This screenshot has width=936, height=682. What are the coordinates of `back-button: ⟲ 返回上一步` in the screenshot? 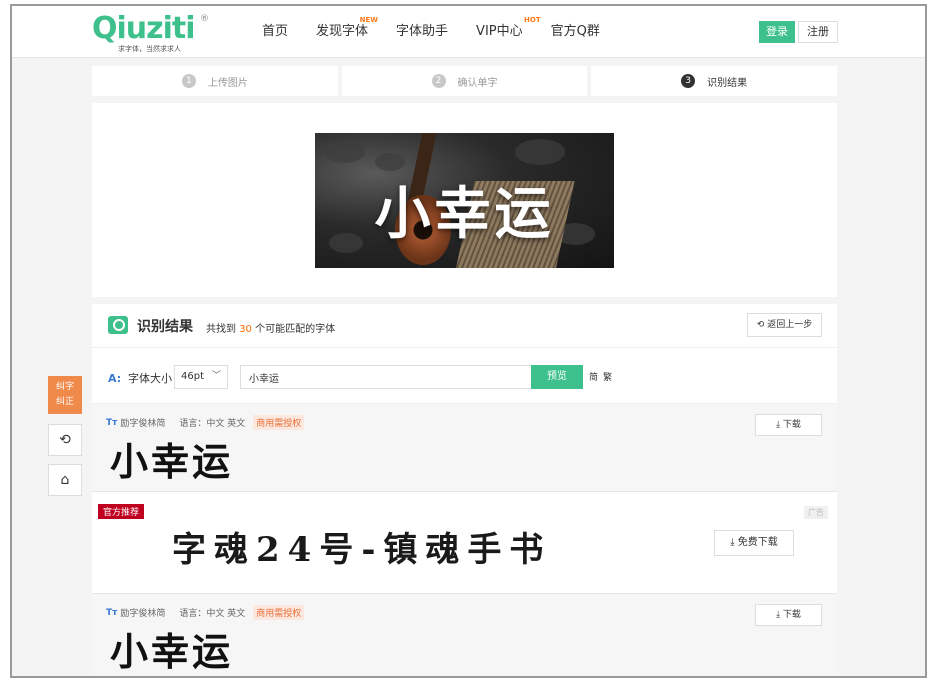 It's located at (784, 325).